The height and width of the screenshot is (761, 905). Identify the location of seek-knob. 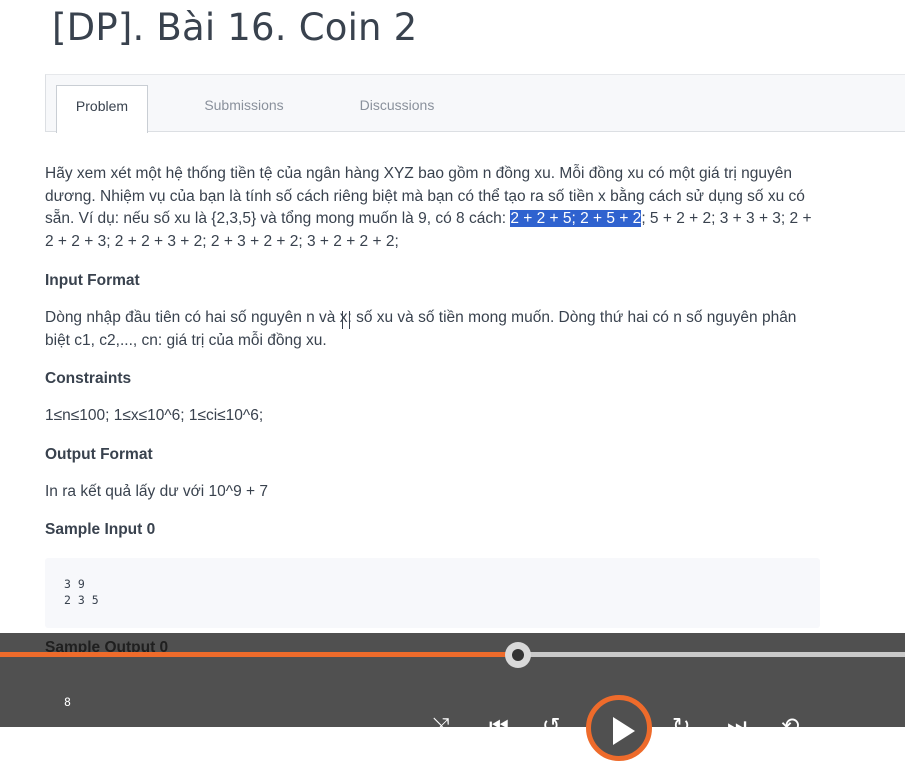
(518, 655).